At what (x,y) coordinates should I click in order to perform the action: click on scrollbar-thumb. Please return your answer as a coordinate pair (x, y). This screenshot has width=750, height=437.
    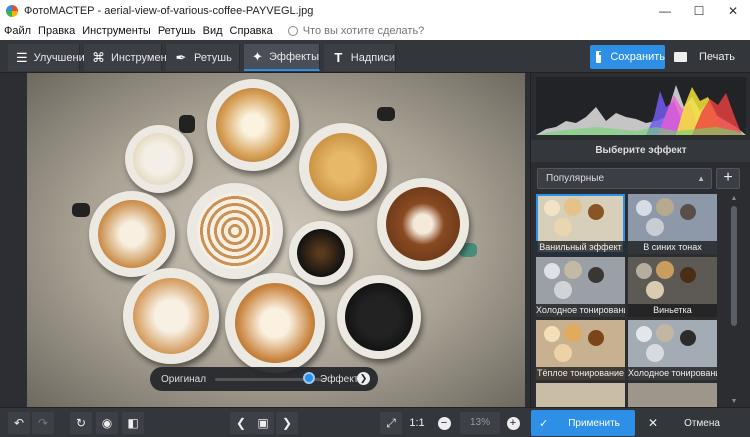
    Looking at the image, I should click on (734, 266).